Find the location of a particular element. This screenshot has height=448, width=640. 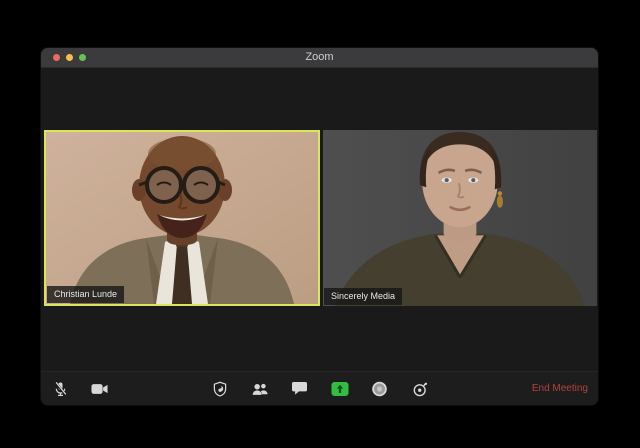

window-title: Zoom is located at coordinates (319, 57).